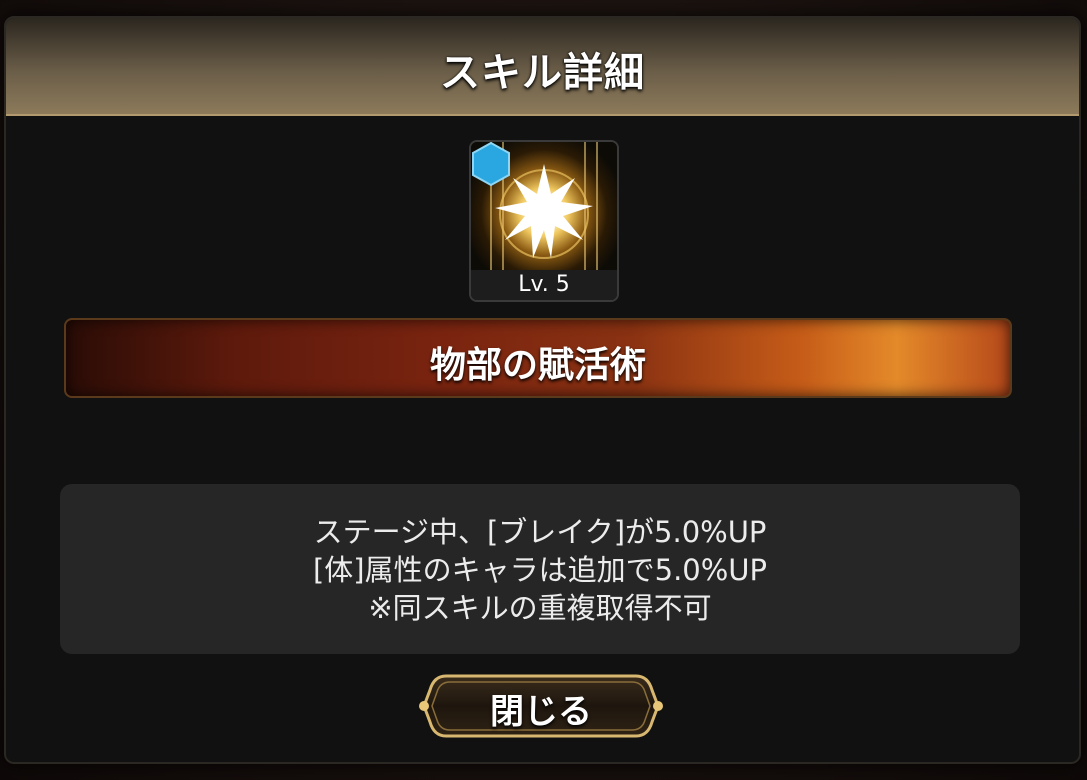 Image resolution: width=1087 pixels, height=780 pixels. Describe the element at coordinates (544, 206) in the screenshot. I see `light-burst-icon` at that location.